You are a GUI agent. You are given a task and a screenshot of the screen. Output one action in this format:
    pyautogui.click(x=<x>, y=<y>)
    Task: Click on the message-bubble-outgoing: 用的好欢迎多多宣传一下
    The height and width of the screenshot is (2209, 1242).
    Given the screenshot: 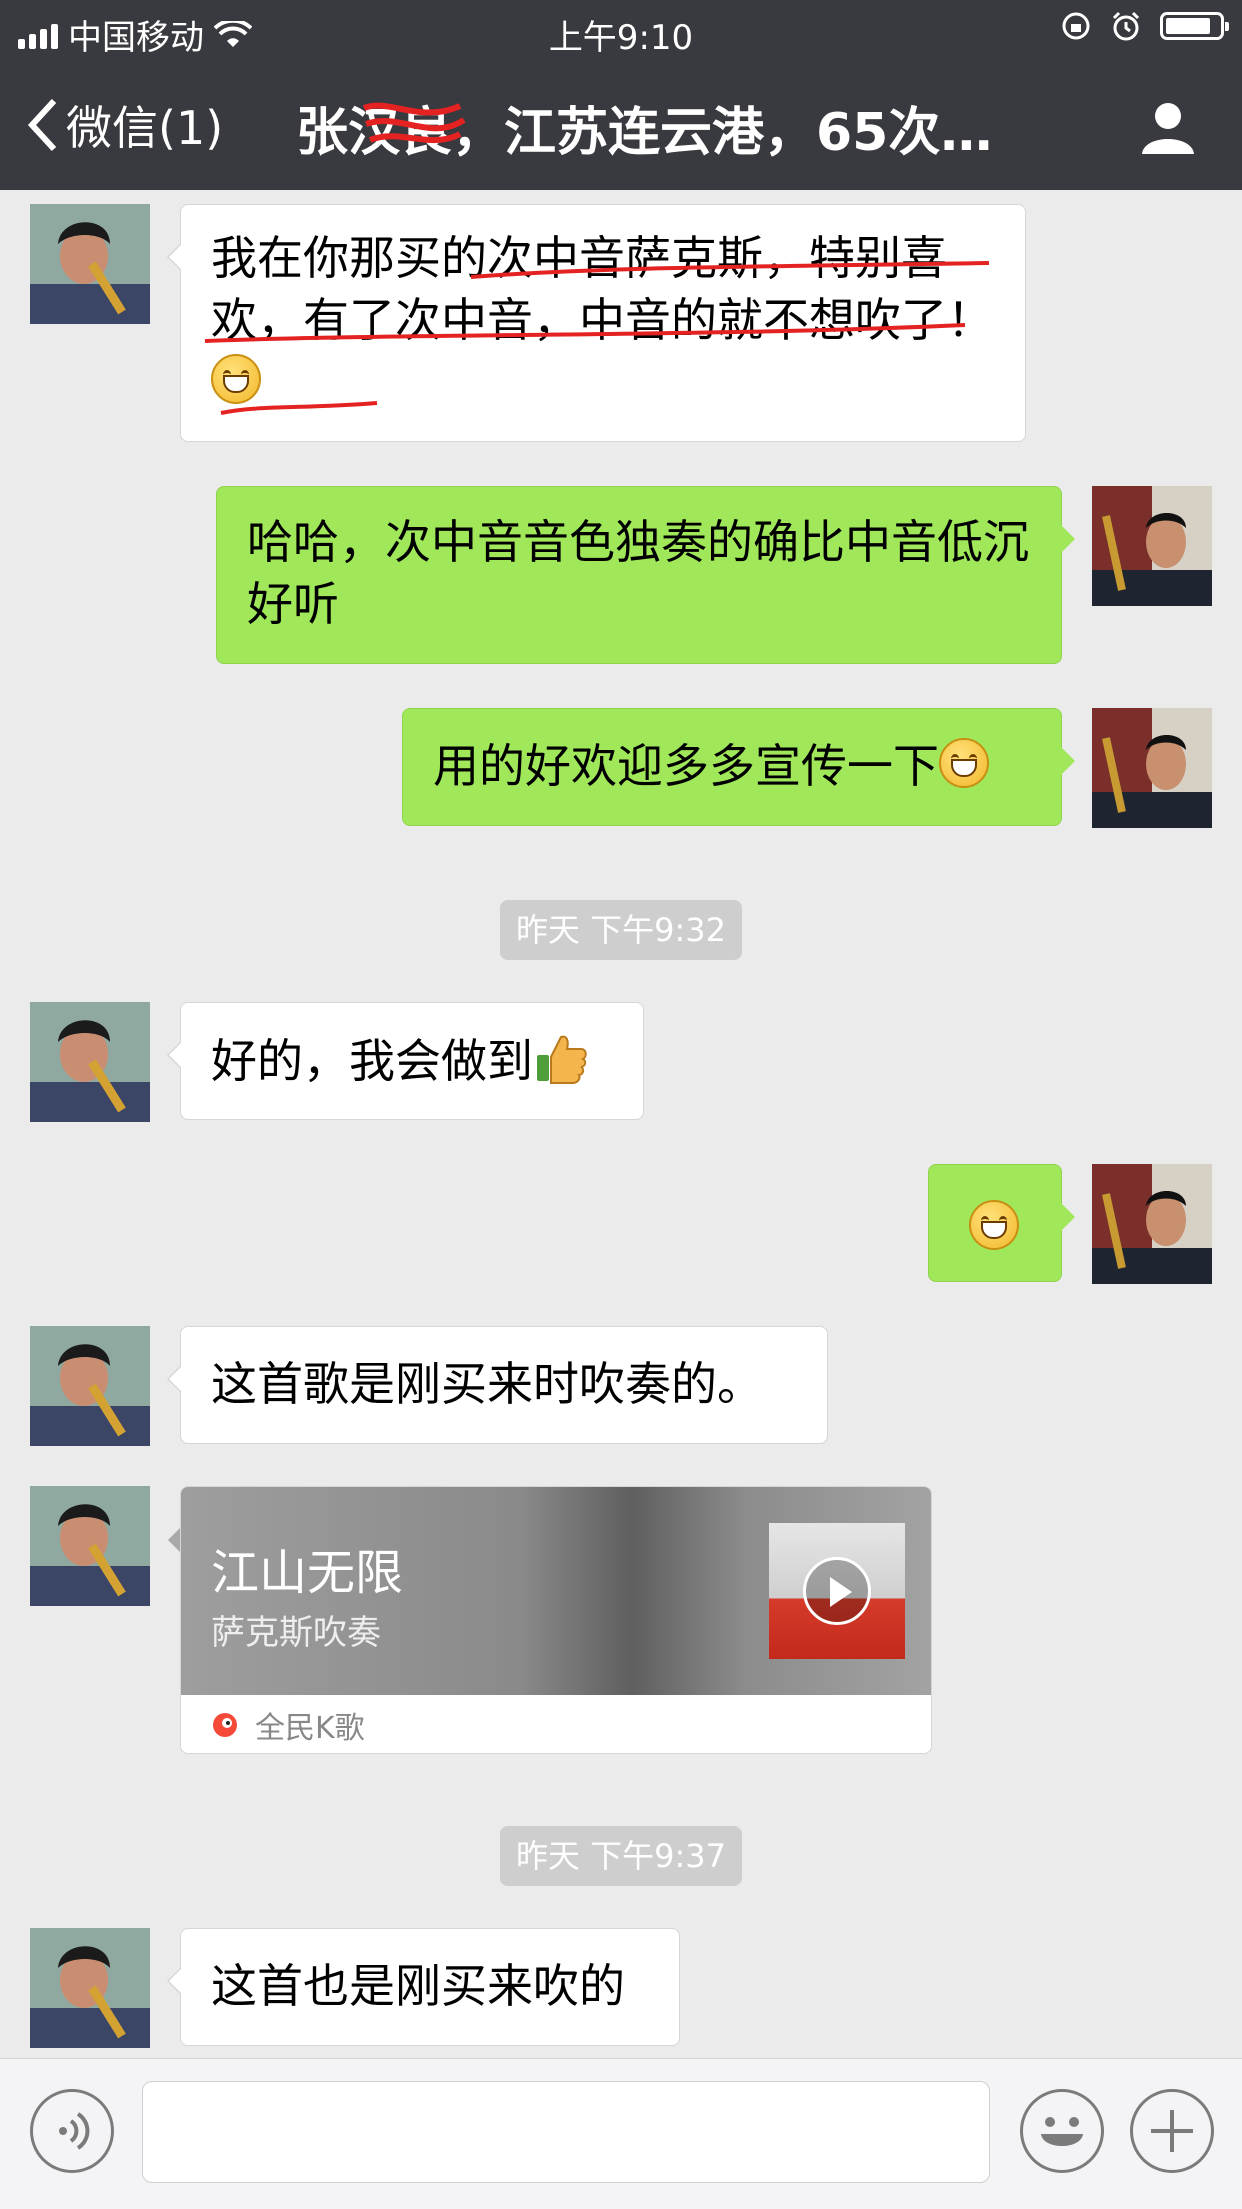 What is the action you would take?
    pyautogui.click(x=738, y=767)
    